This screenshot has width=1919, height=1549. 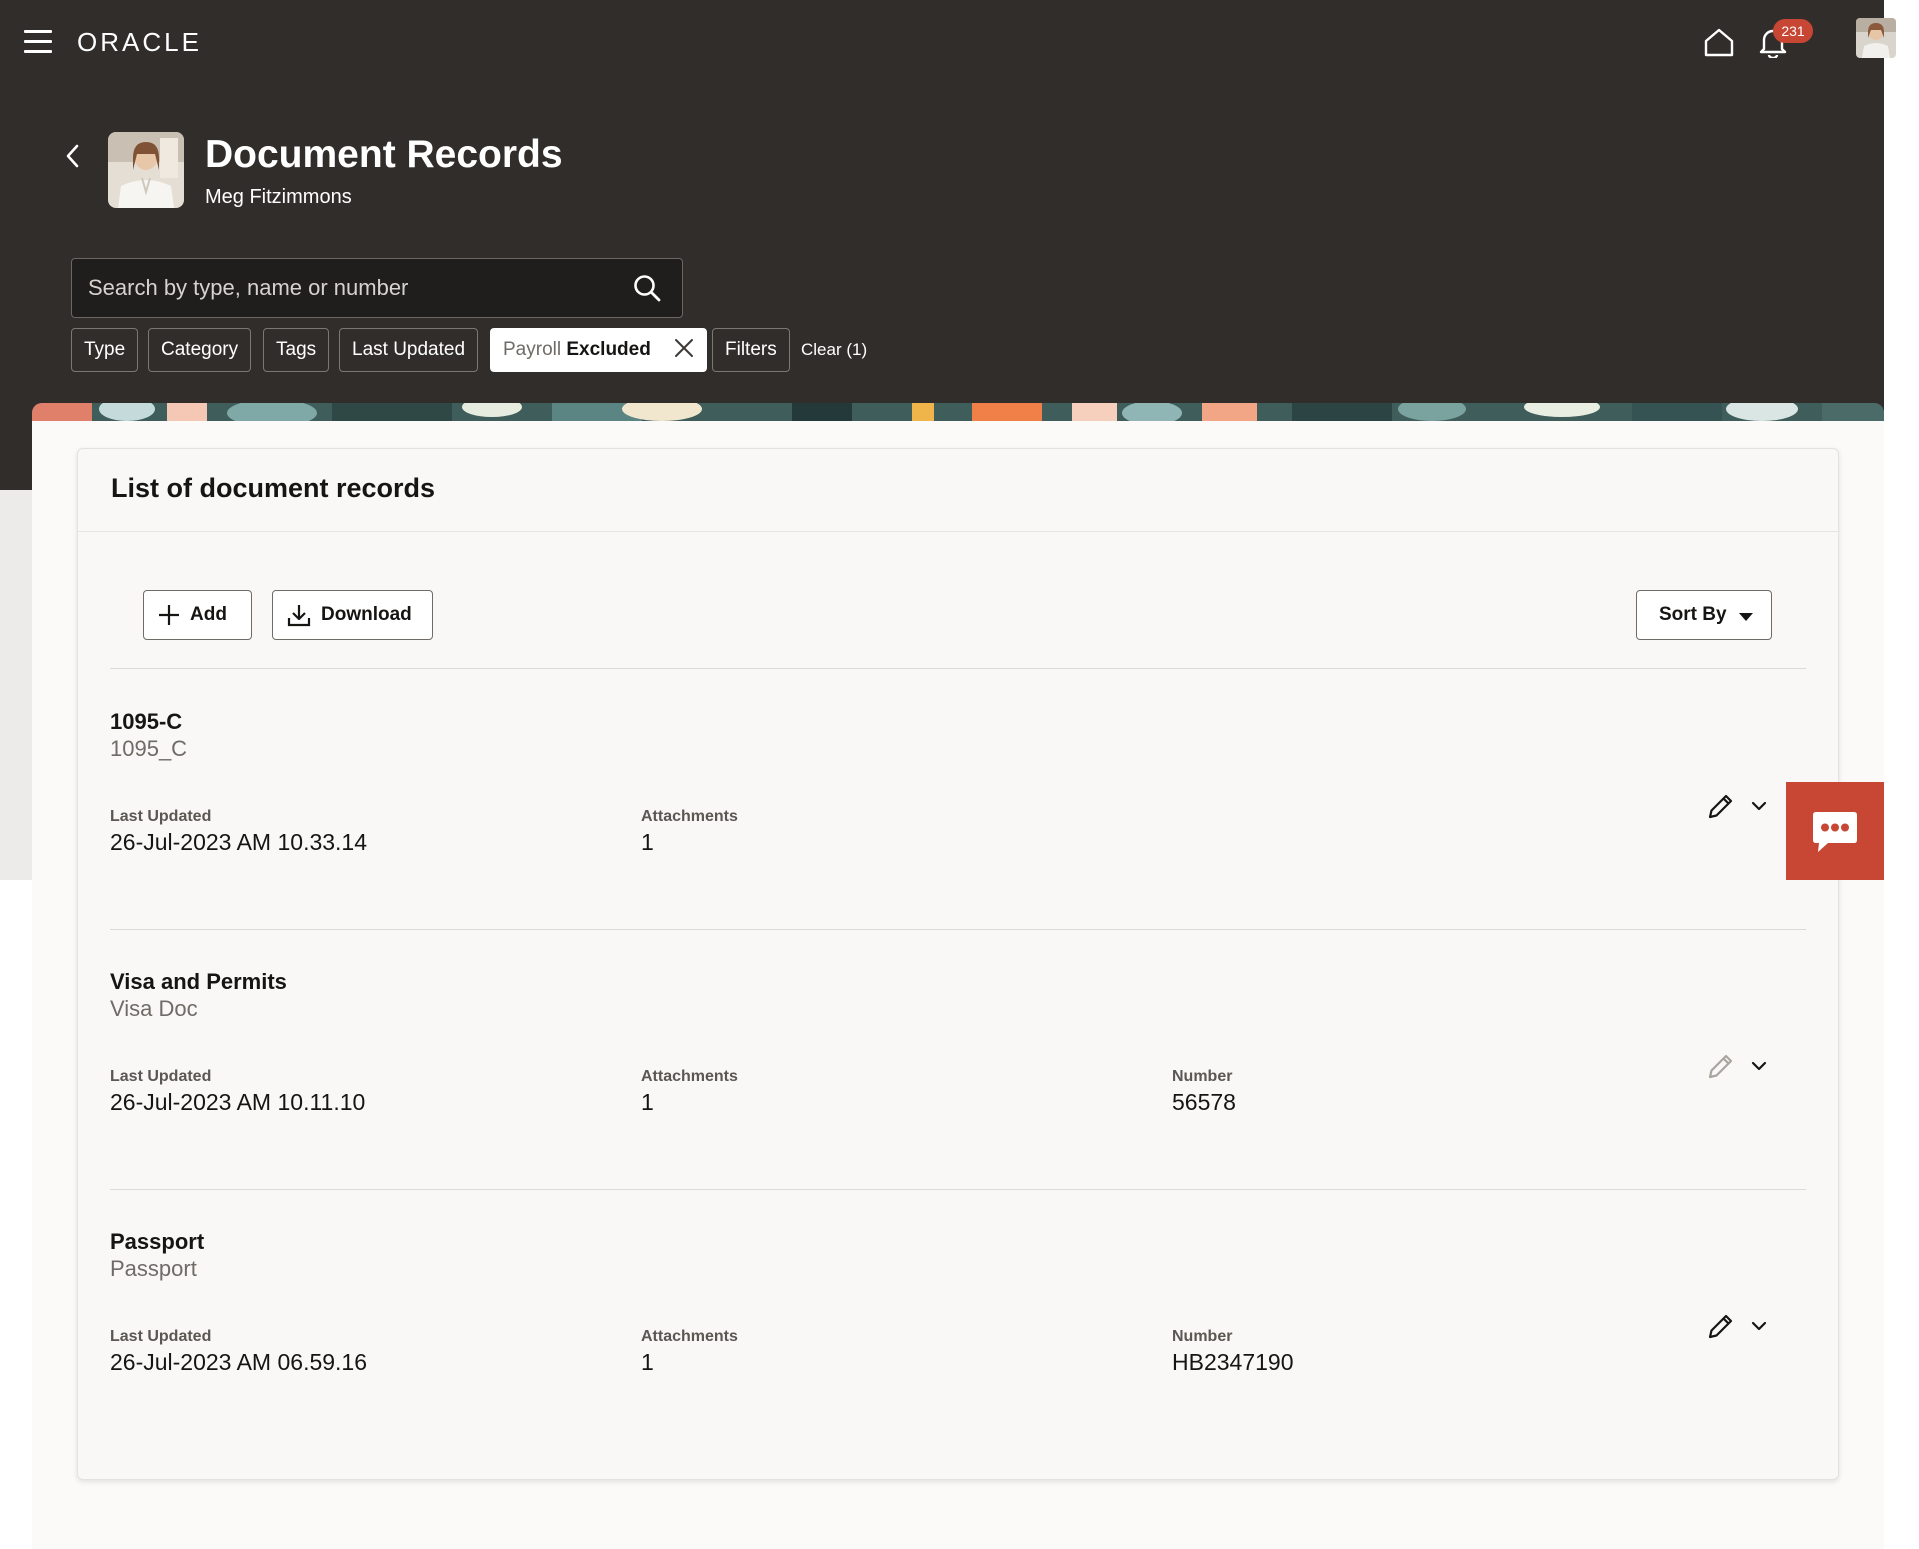 I want to click on download-icon, so click(x=299, y=616).